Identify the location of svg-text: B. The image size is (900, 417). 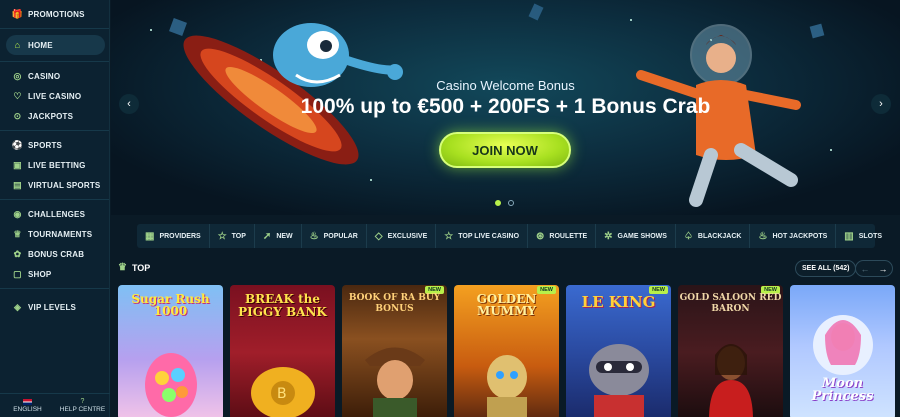
(282, 394).